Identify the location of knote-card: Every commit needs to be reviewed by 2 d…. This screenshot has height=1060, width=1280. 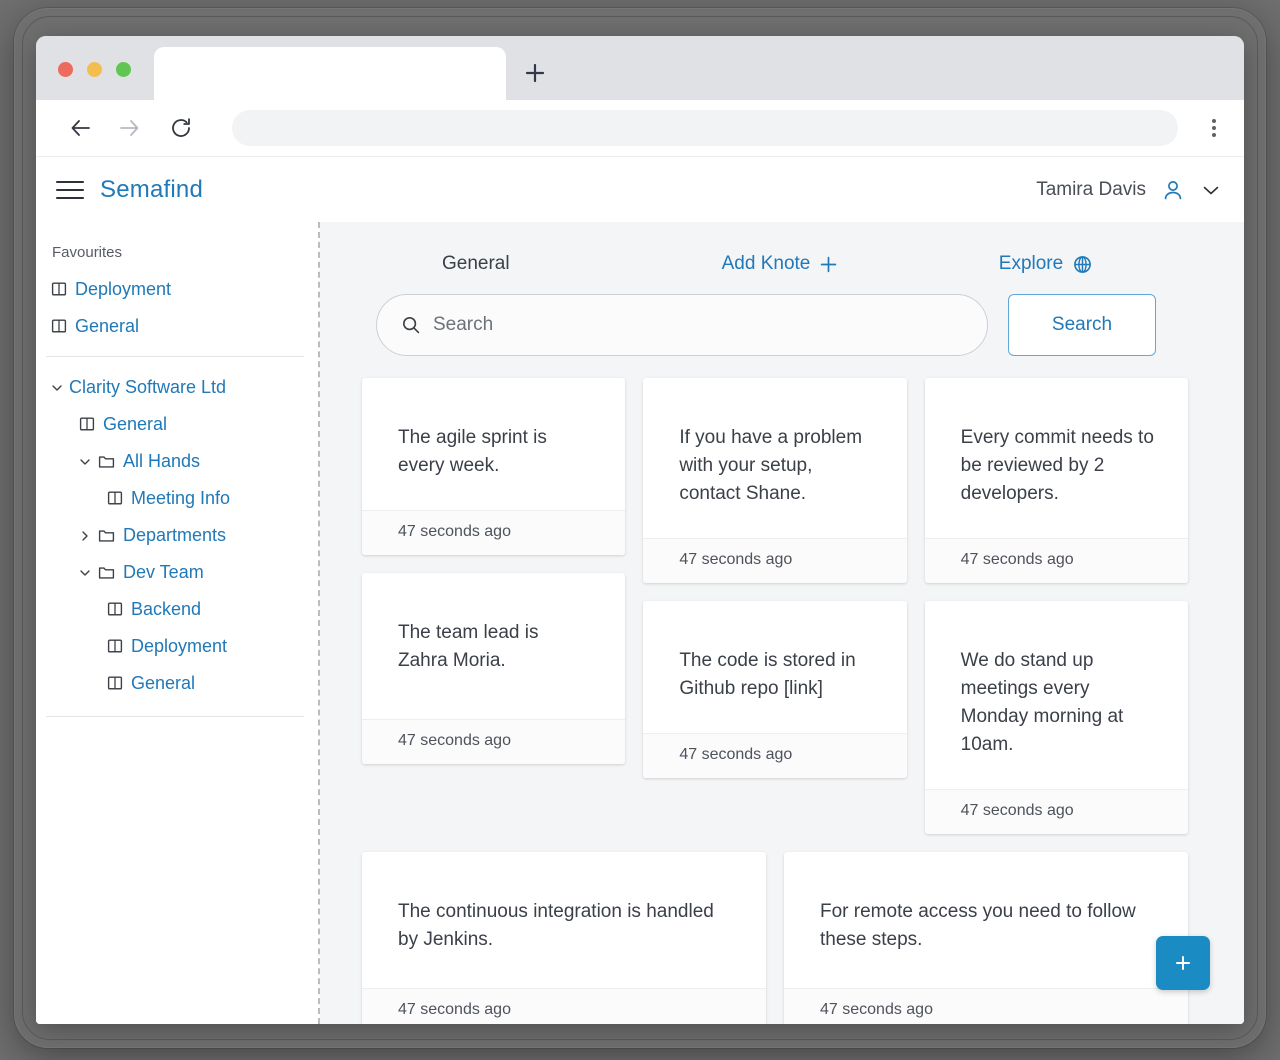
(1056, 480).